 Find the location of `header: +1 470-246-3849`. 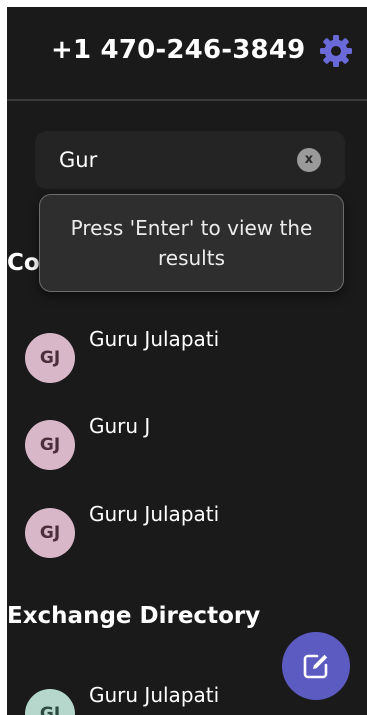

header: +1 470-246-3849 is located at coordinates (187, 53).